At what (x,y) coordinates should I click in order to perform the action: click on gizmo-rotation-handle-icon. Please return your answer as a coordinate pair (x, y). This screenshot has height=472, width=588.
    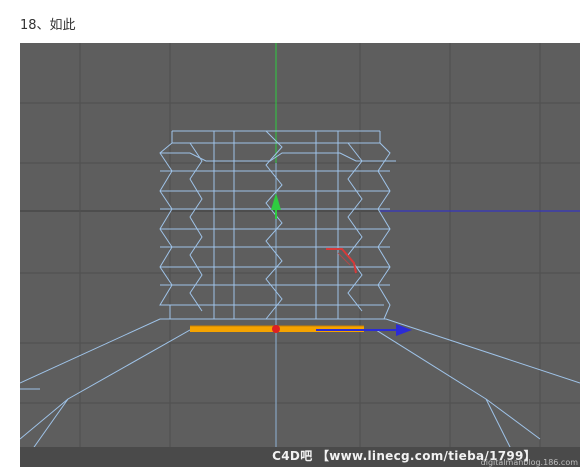
    Looking at the image, I should click on (341, 261).